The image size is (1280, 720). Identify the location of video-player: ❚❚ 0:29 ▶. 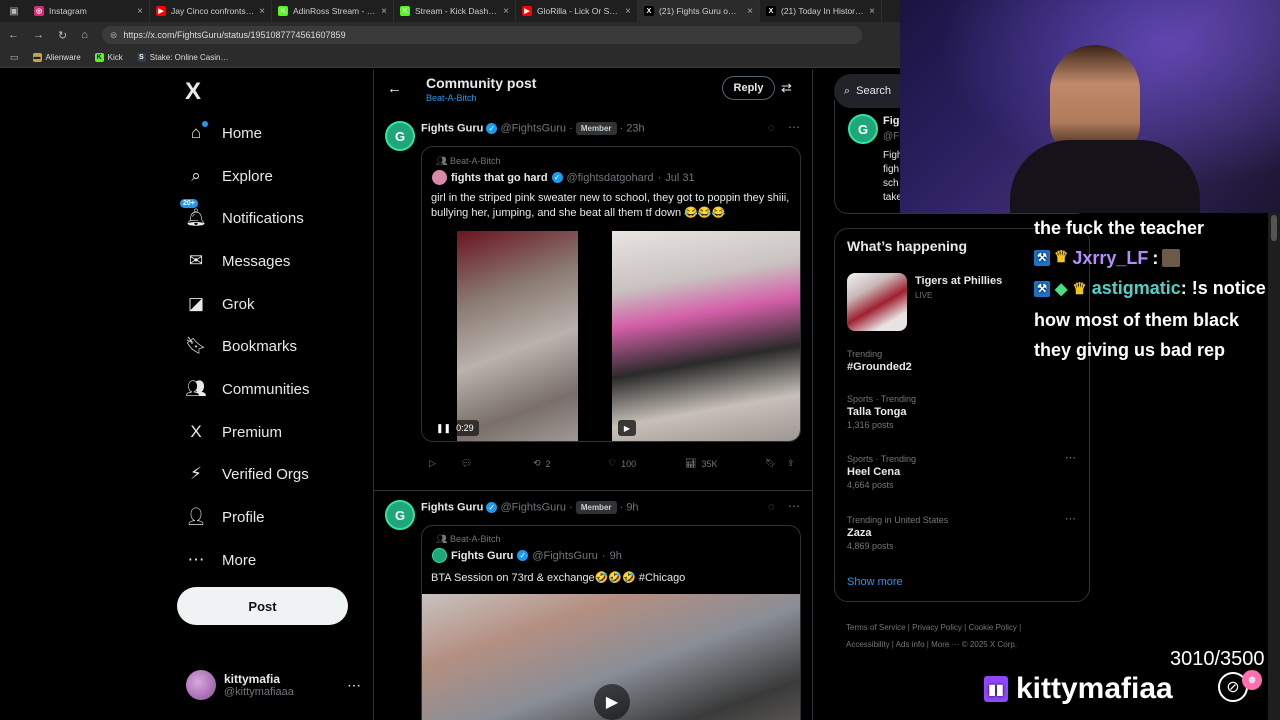
(611, 336).